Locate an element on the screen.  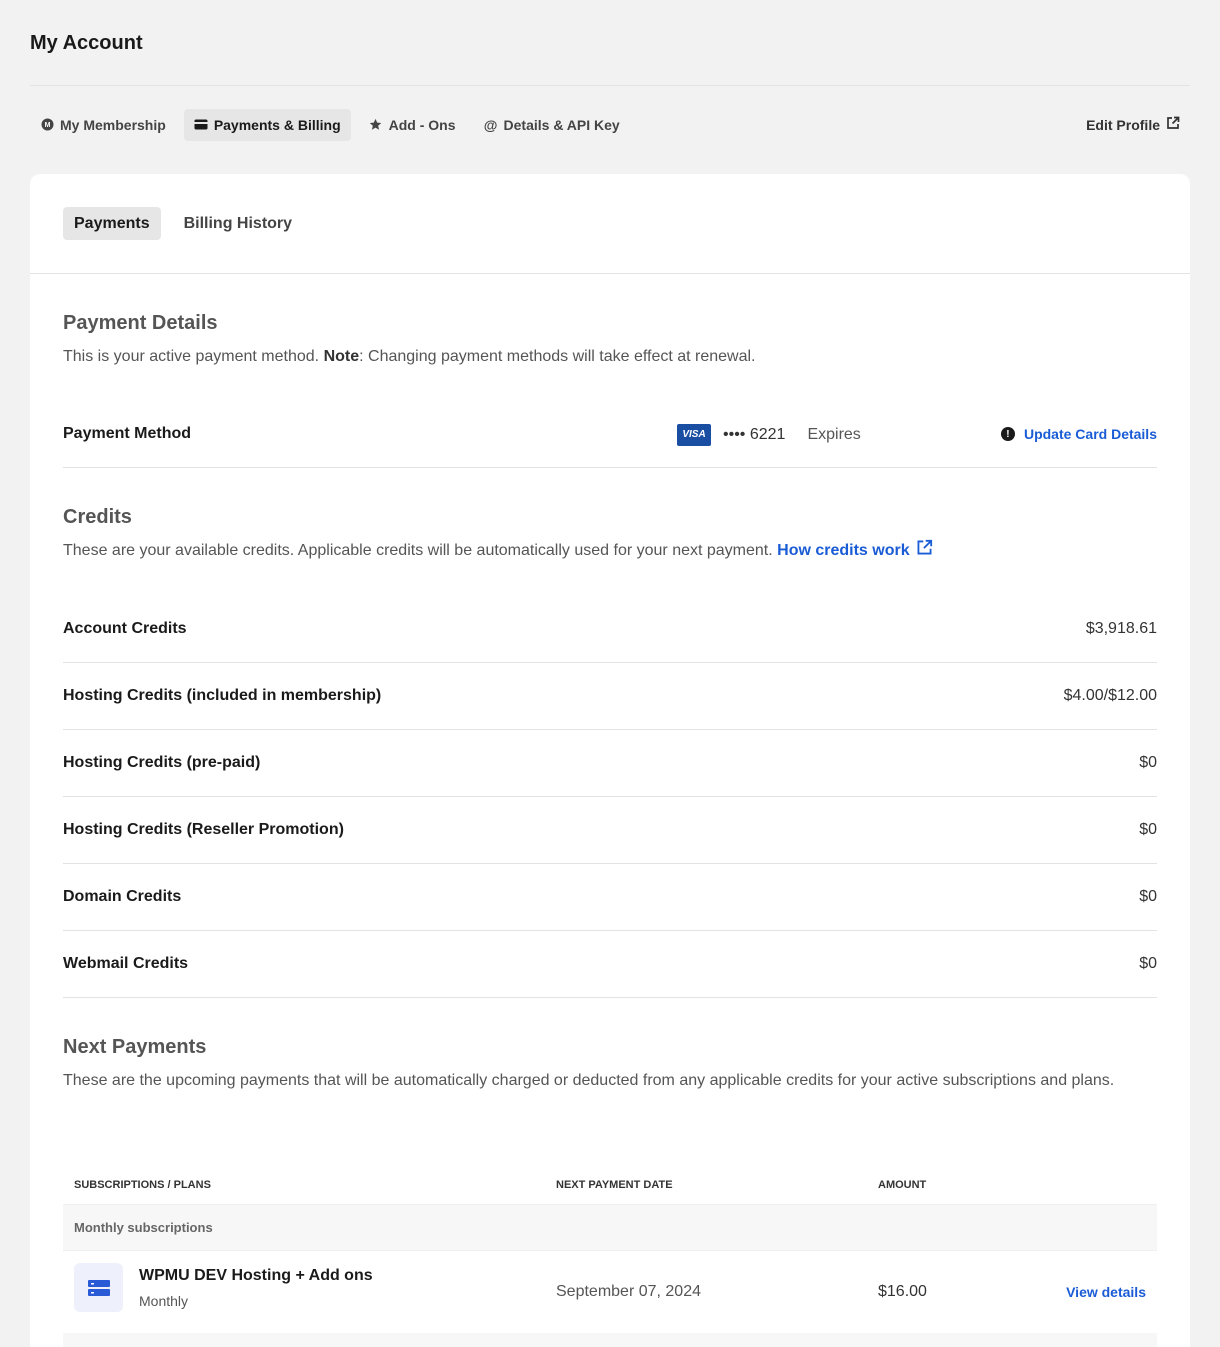
next-payment-date: September 07, 2024 is located at coordinates (628, 1291).